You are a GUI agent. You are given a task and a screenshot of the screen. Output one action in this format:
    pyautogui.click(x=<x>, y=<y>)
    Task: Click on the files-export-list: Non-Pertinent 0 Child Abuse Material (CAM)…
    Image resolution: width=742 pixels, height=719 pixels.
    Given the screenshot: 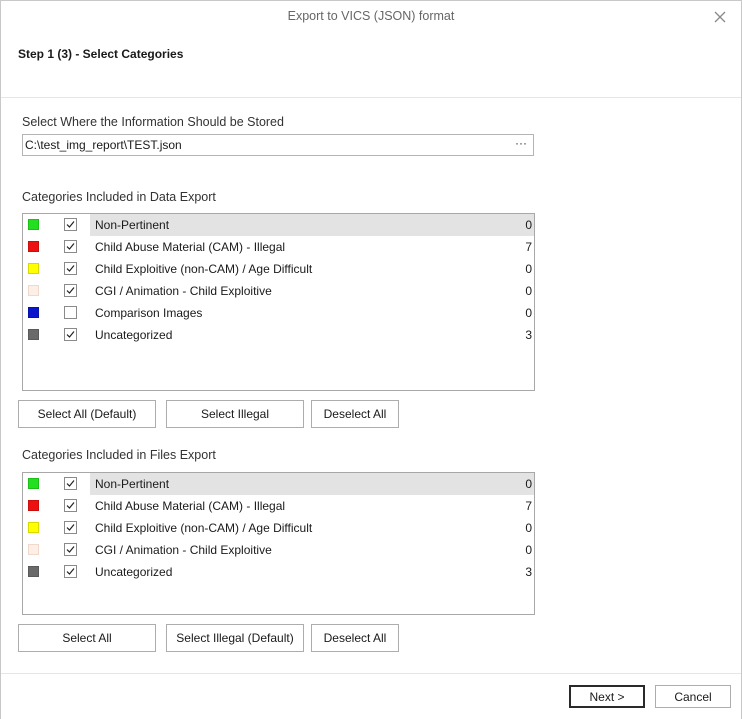 What is the action you would take?
    pyautogui.click(x=278, y=543)
    